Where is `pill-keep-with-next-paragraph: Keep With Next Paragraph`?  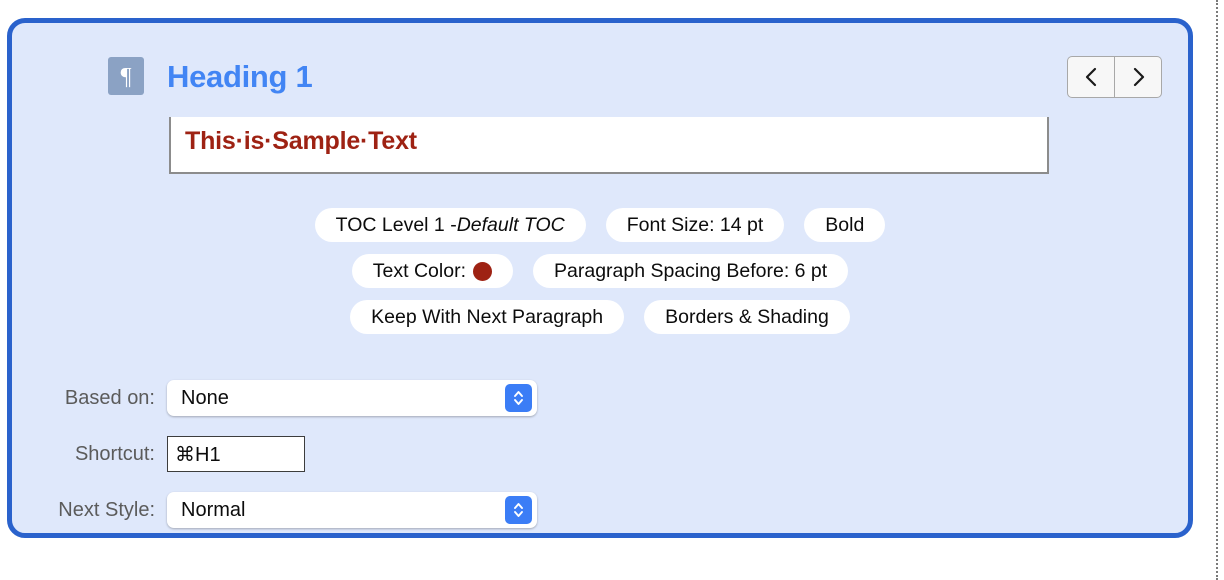
pill-keep-with-next-paragraph: Keep With Next Paragraph is located at coordinates (487, 317).